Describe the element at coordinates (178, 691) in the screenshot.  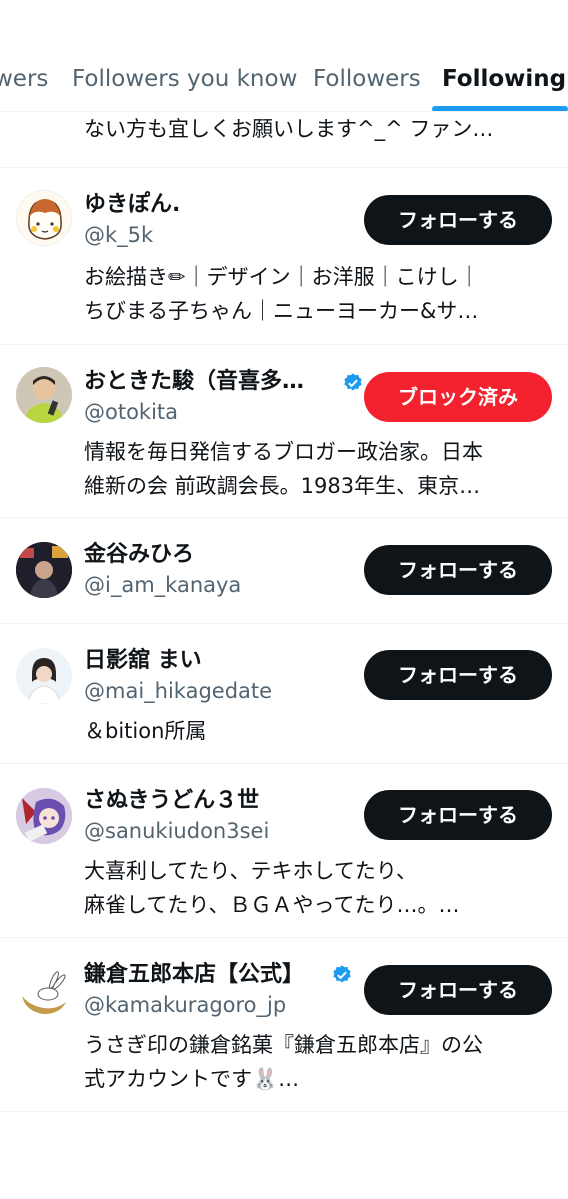
I see `user-handle: @mai_hikagedate` at that location.